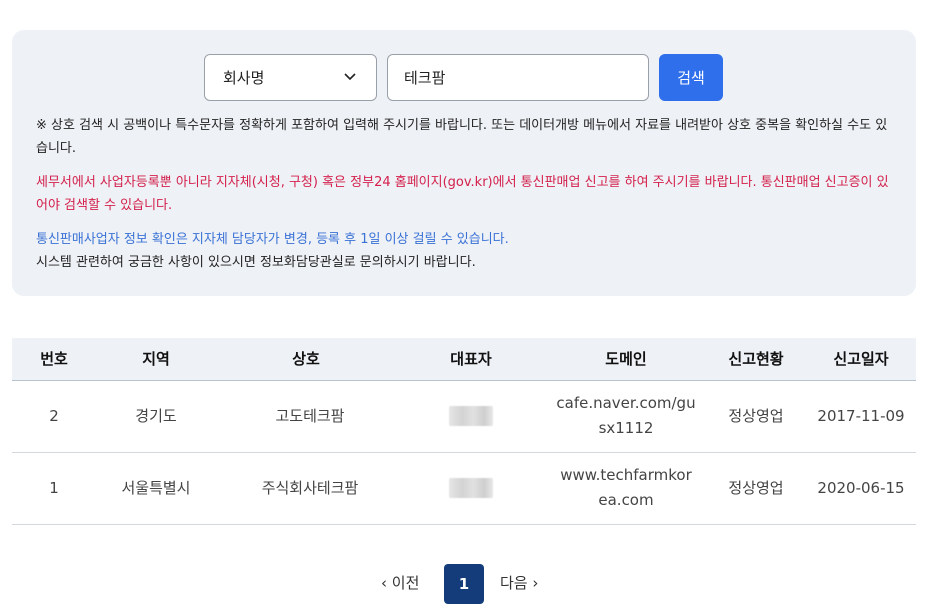 This screenshot has width=930, height=611. I want to click on domain-line: cafe.naver.com/gu, so click(626, 403).